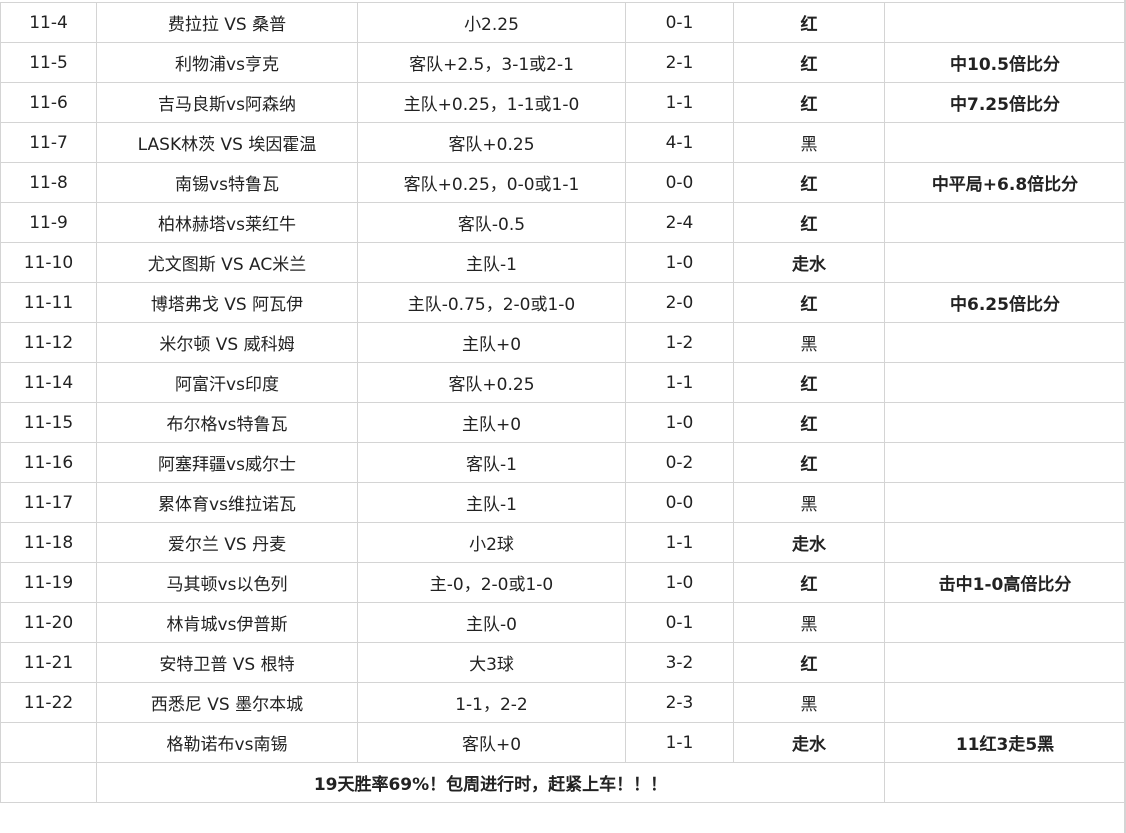  I want to click on date-cell: 11-22, so click(48, 702).